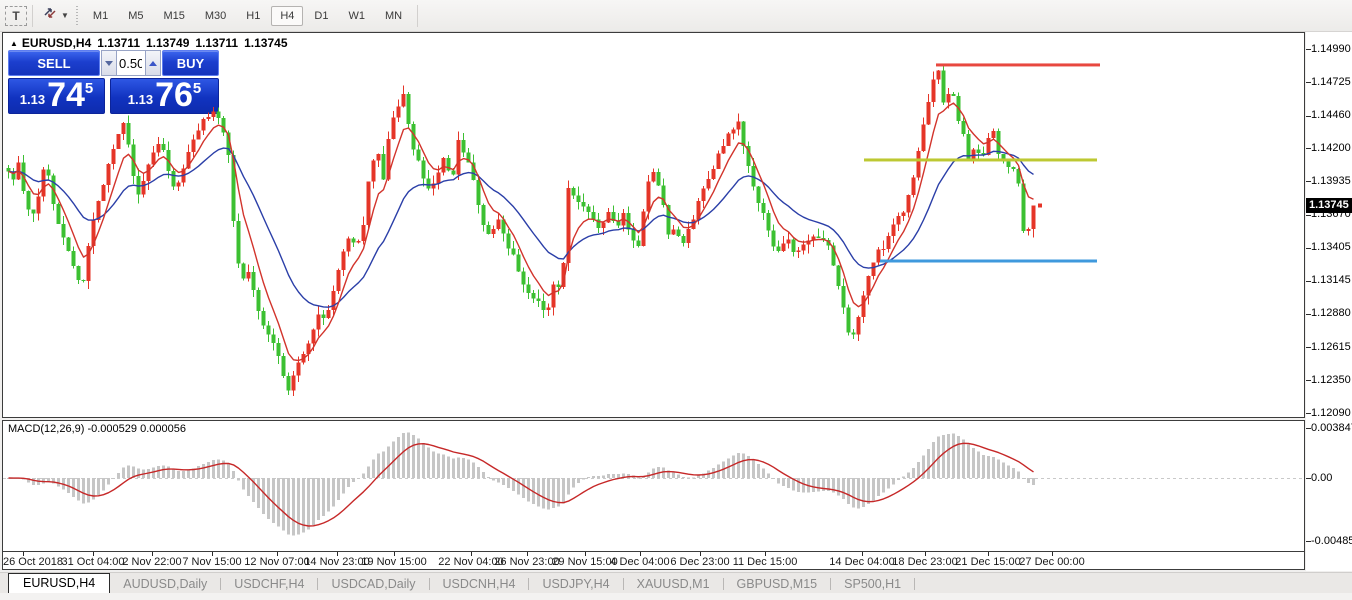 The width and height of the screenshot is (1352, 600). I want to click on sell-price-display: 1.13 74 5, so click(56, 96).